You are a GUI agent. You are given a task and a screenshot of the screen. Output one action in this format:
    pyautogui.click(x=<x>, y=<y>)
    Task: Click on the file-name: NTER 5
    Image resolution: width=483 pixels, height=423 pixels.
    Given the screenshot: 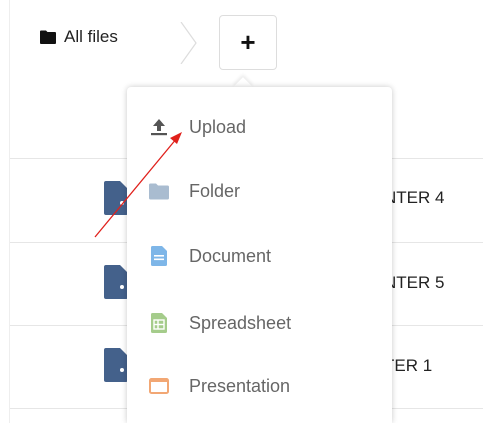 What is the action you would take?
    pyautogui.click(x=414, y=283)
    